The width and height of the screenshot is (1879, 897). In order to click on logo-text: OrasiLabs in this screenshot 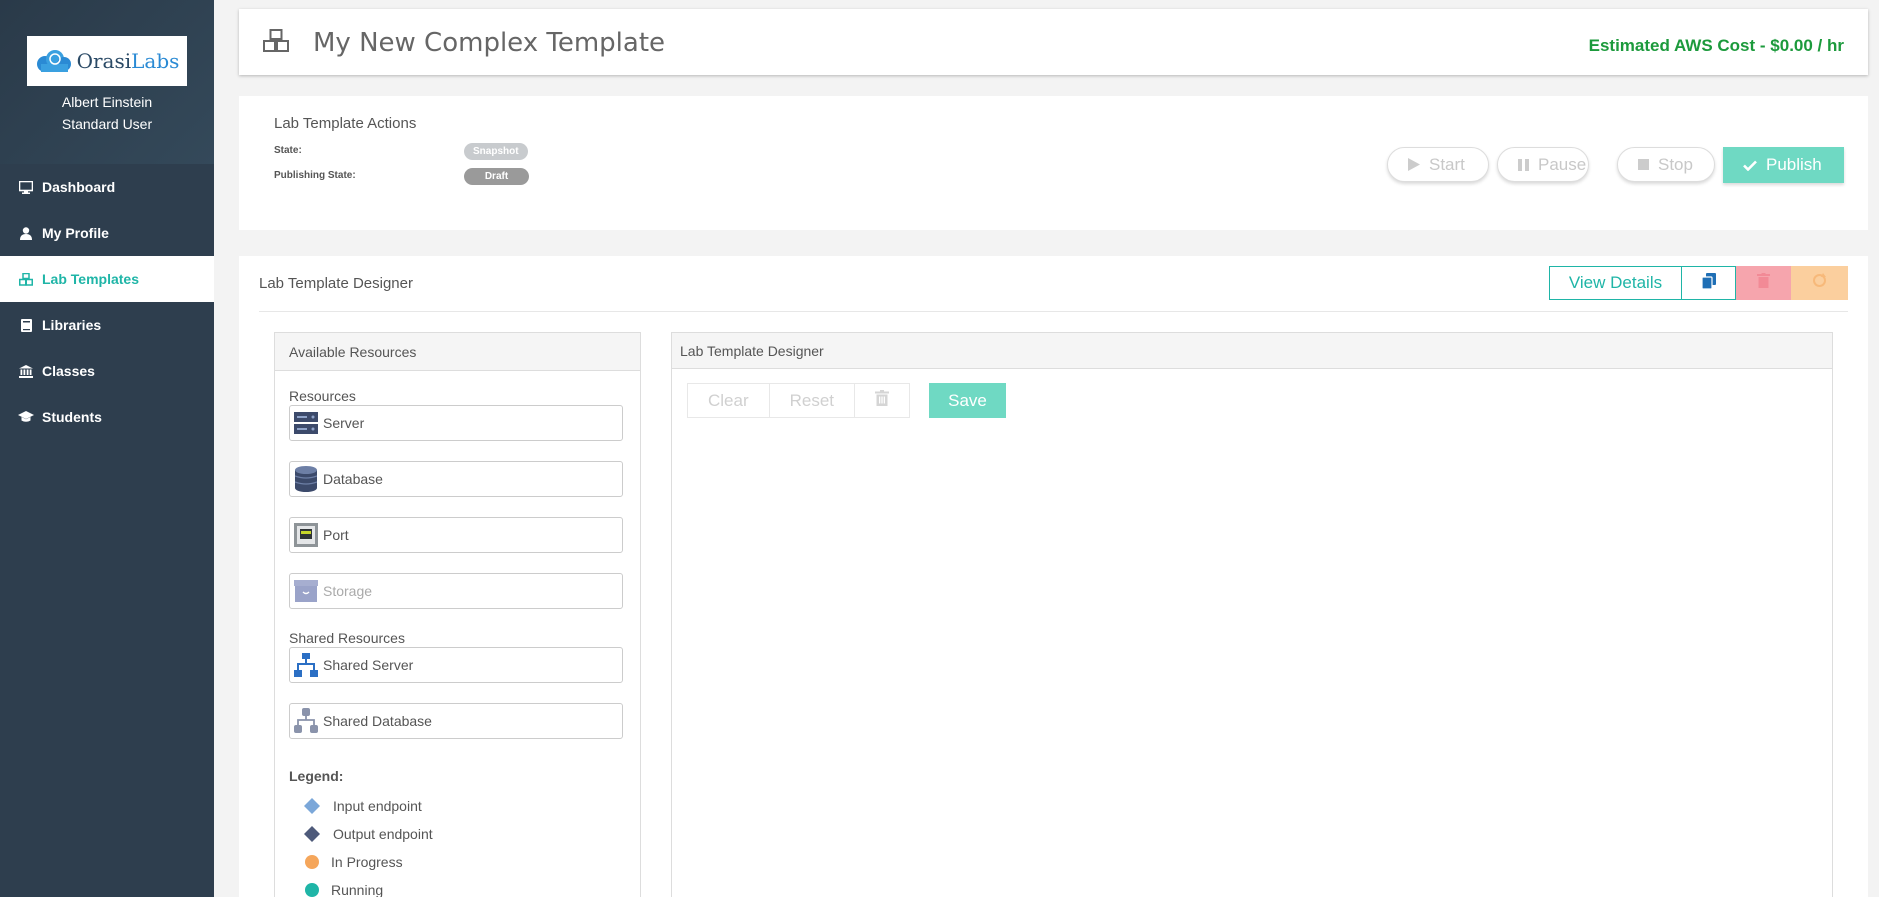, I will do `click(128, 61)`.